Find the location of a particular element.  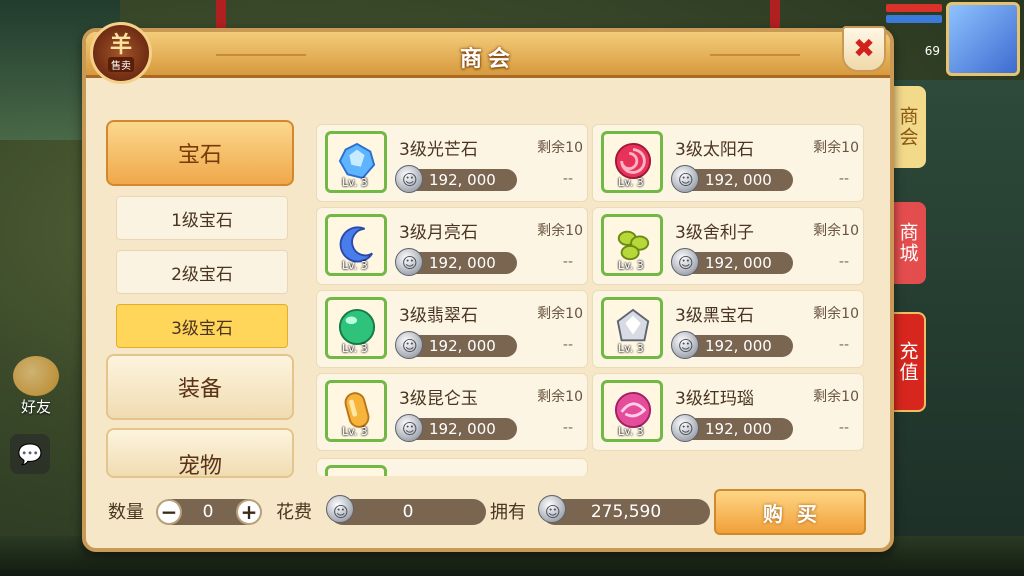

chat-bubble-icon: 💬 is located at coordinates (30, 454).